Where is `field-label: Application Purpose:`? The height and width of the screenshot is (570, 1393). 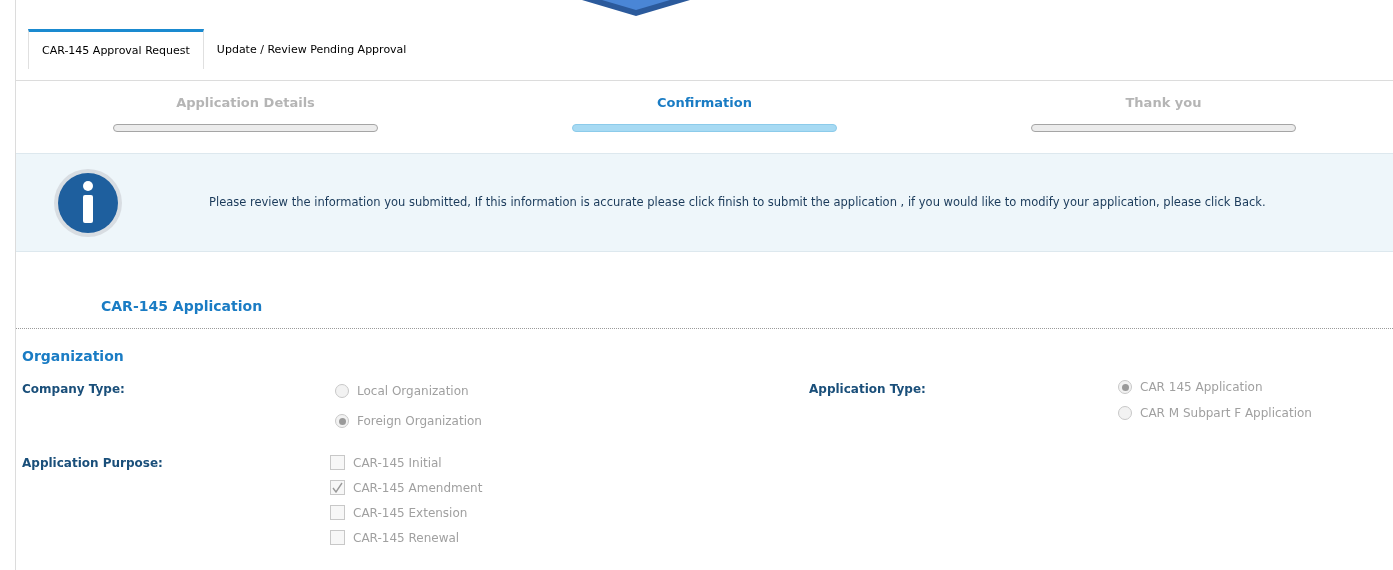 field-label: Application Purpose: is located at coordinates (92, 463).